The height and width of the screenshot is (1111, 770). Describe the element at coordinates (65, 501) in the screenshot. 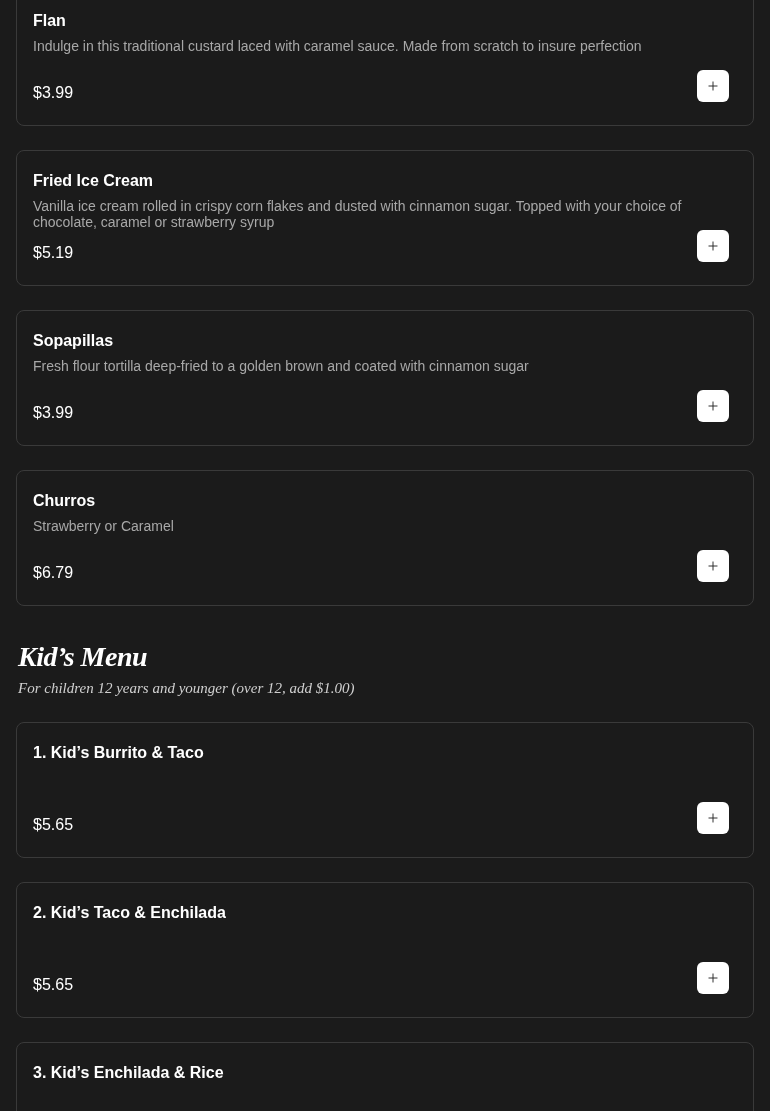

I see `item-title: Churros` at that location.